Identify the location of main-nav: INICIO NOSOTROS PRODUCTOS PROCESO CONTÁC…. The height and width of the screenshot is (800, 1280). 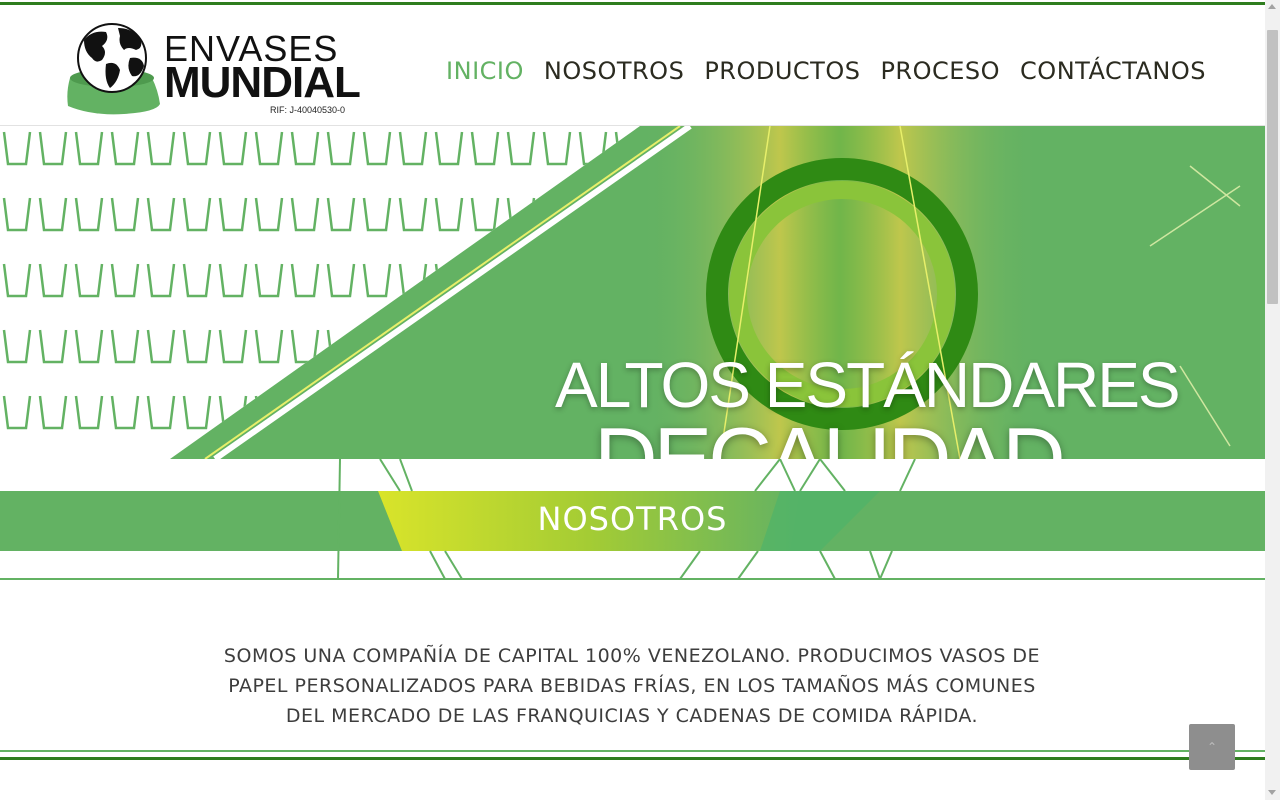
(826, 71).